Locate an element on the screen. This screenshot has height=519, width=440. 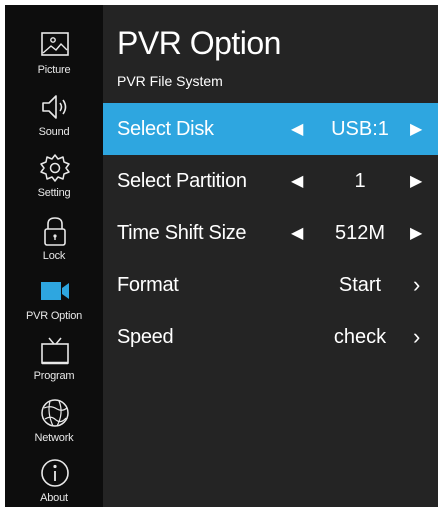
option-label: Select Disk is located at coordinates (165, 129).